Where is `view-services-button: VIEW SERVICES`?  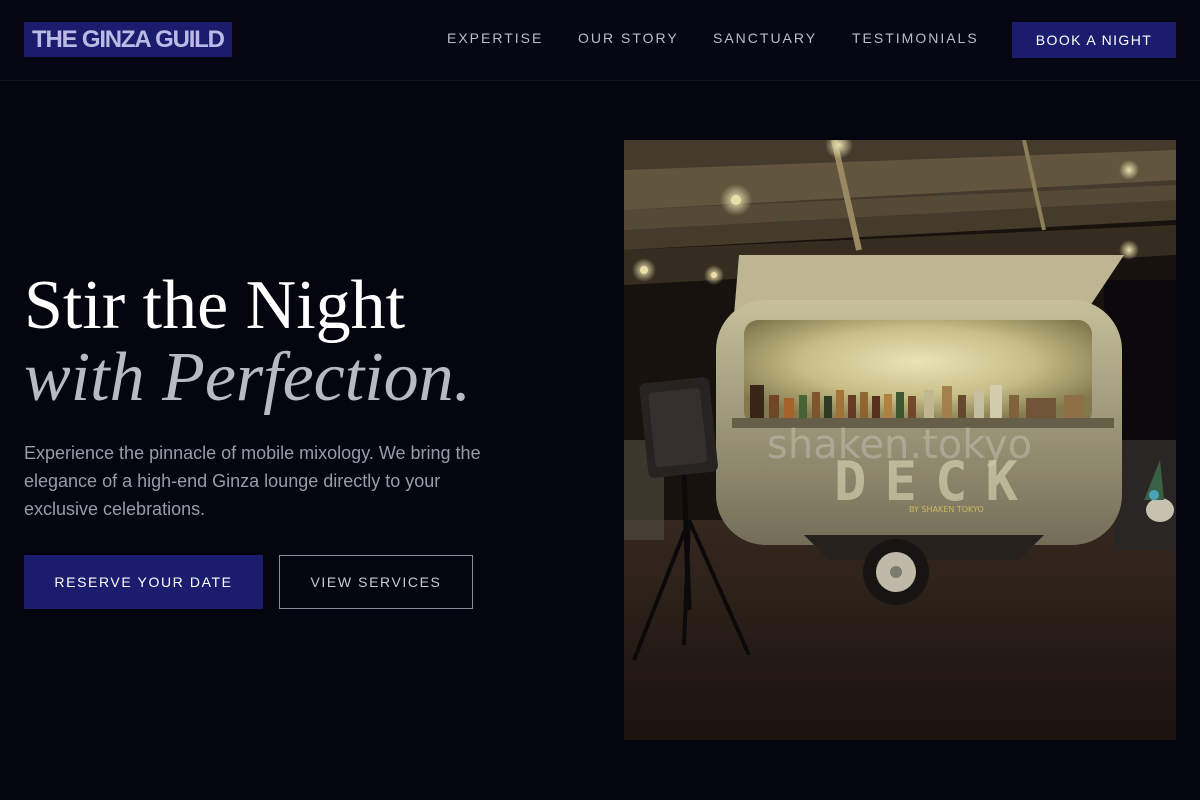 view-services-button: VIEW SERVICES is located at coordinates (376, 582).